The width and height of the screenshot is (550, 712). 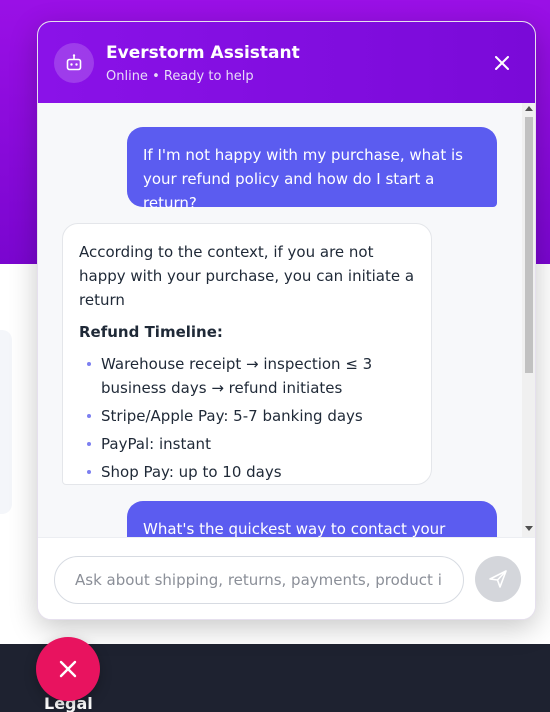 I want to click on close-chat-button, so click(x=502, y=63).